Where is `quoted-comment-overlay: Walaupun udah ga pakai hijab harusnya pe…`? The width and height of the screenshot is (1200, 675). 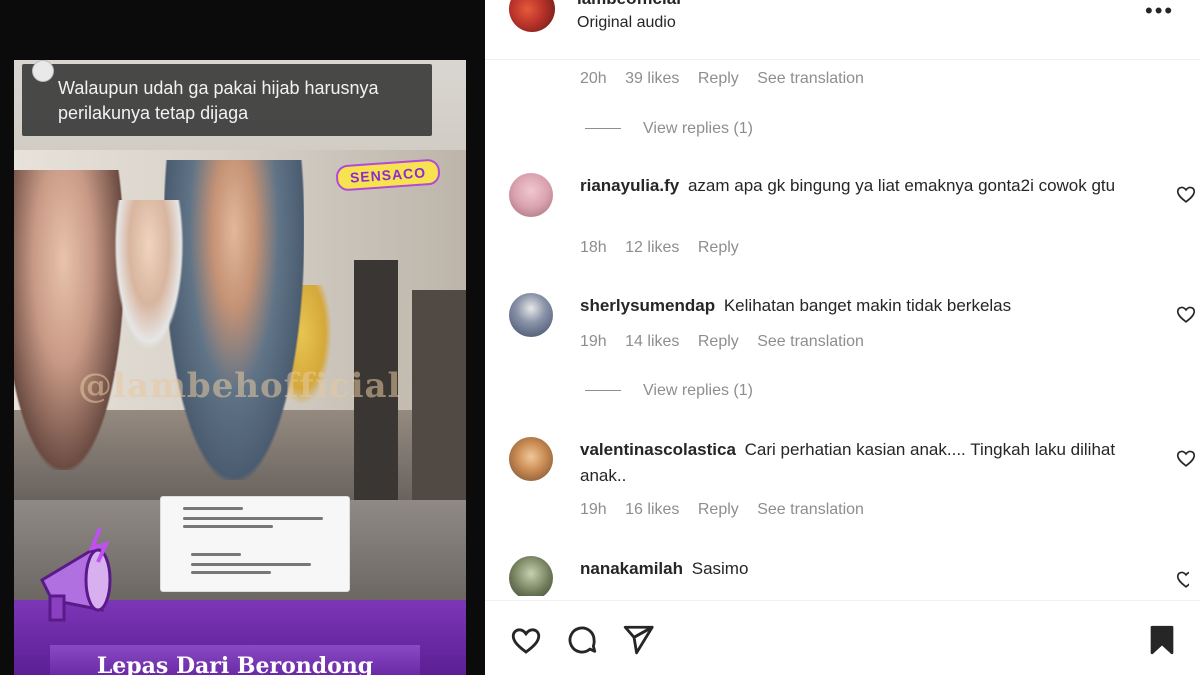 quoted-comment-overlay: Walaupun udah ga pakai hijab harusnya pe… is located at coordinates (227, 98).